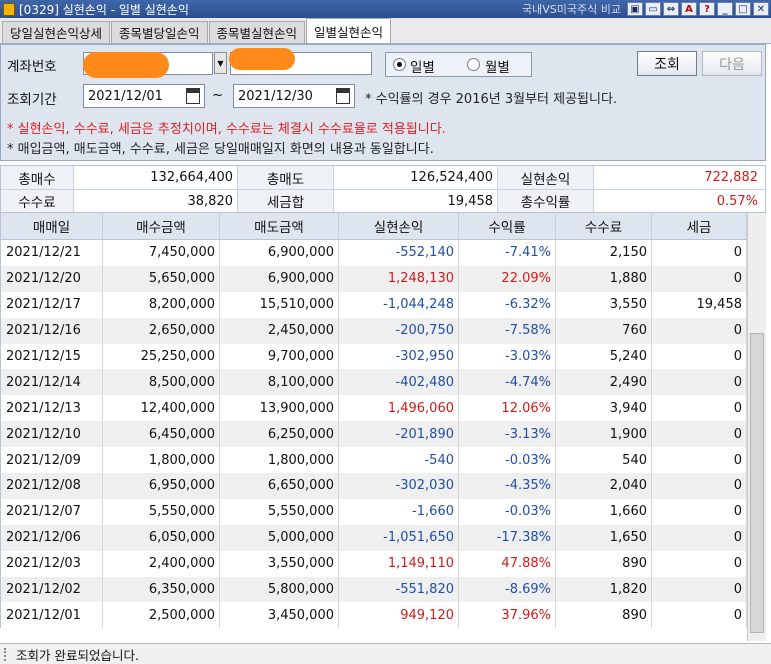 The height and width of the screenshot is (664, 771). Describe the element at coordinates (507, 589) in the screenshot. I see `cell-return-rate: -8.69%` at that location.